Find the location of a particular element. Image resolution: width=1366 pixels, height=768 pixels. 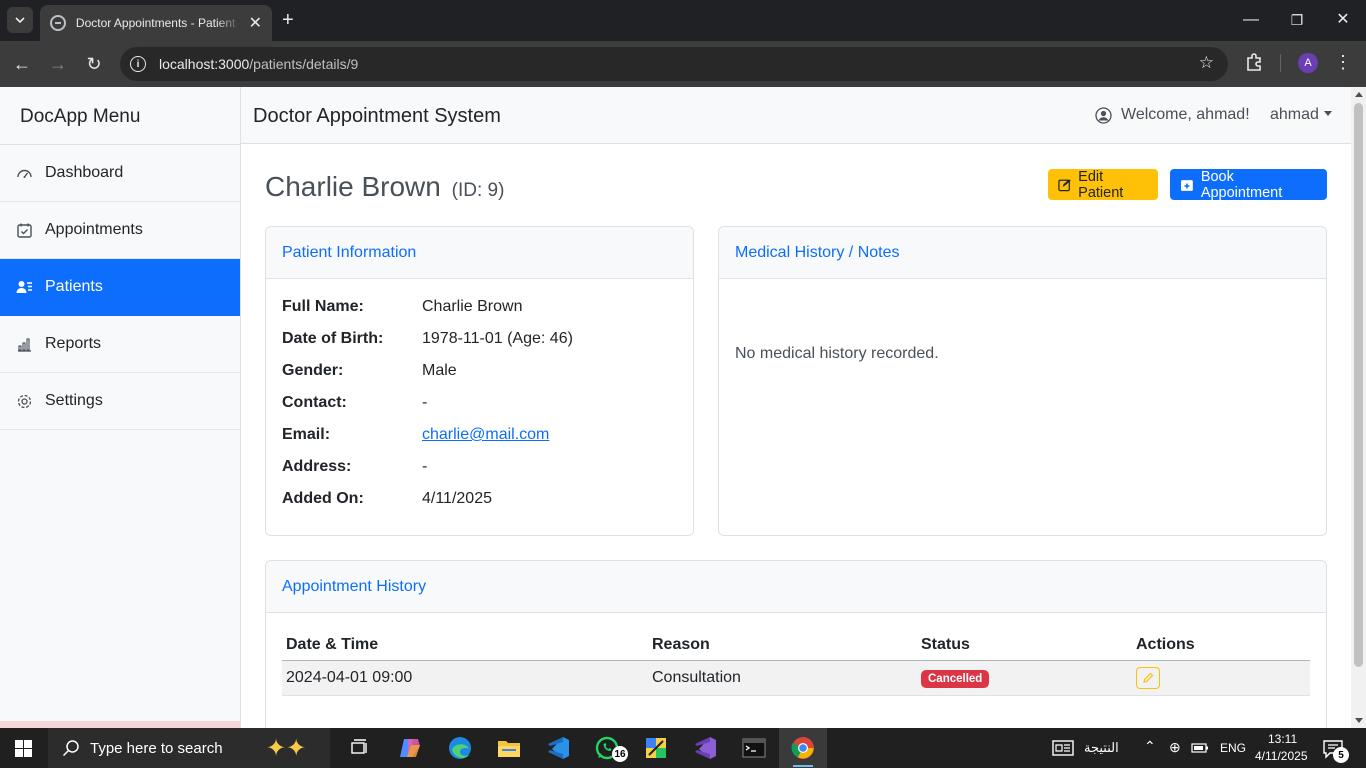

card-header-medical-history: Medical History / Notes is located at coordinates (1022, 253).